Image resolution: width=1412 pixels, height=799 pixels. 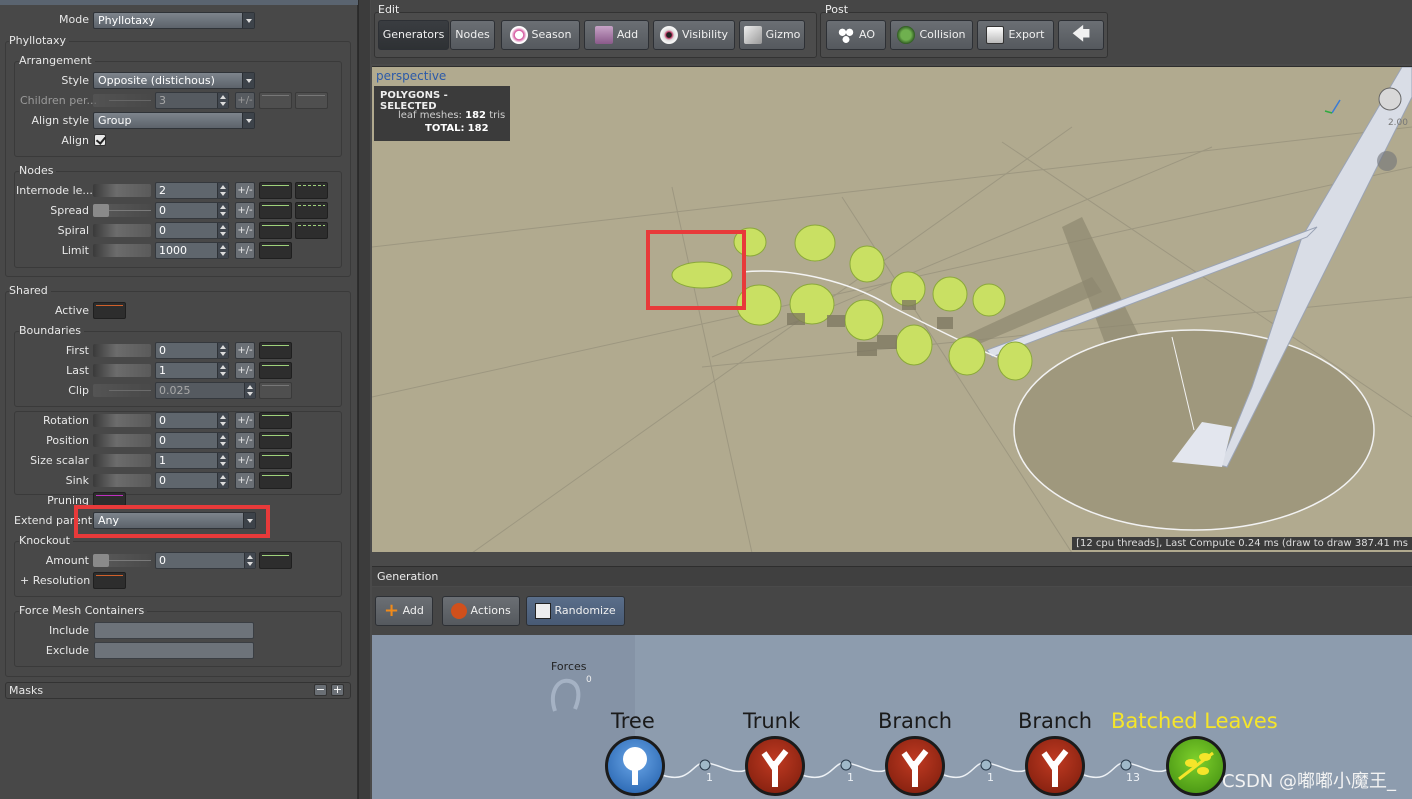 I want to click on rotation-spinbox: 0, so click(x=192, y=420).